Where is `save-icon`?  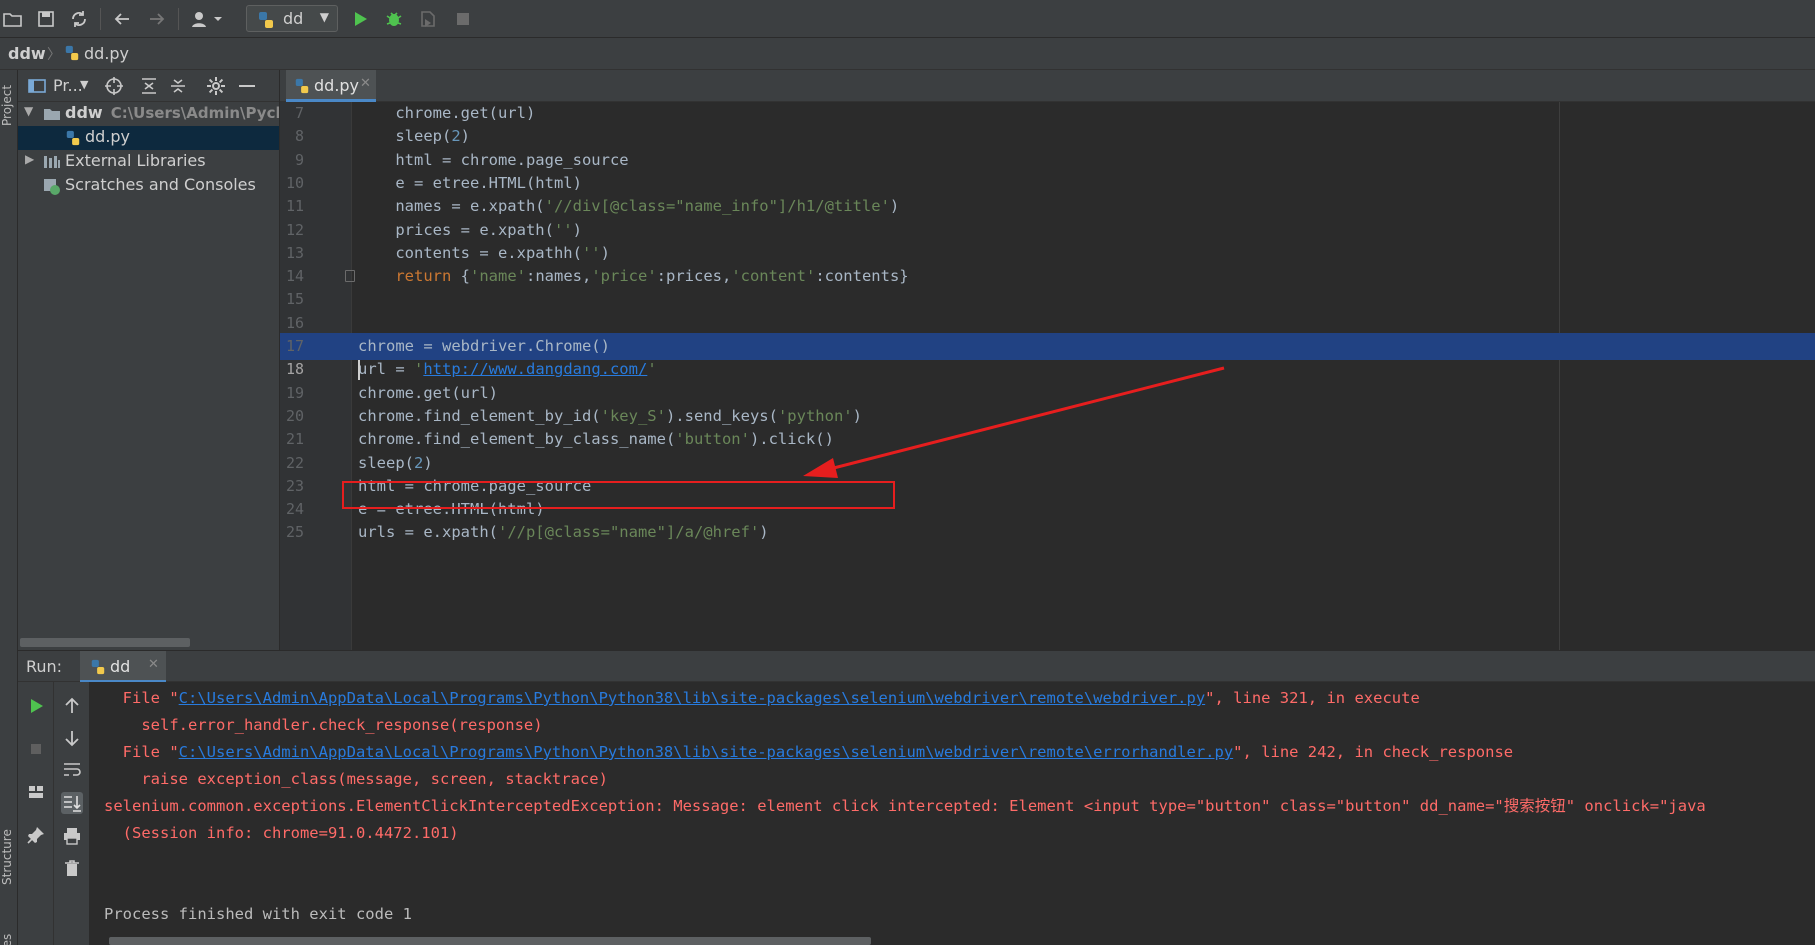
save-icon is located at coordinates (46, 19).